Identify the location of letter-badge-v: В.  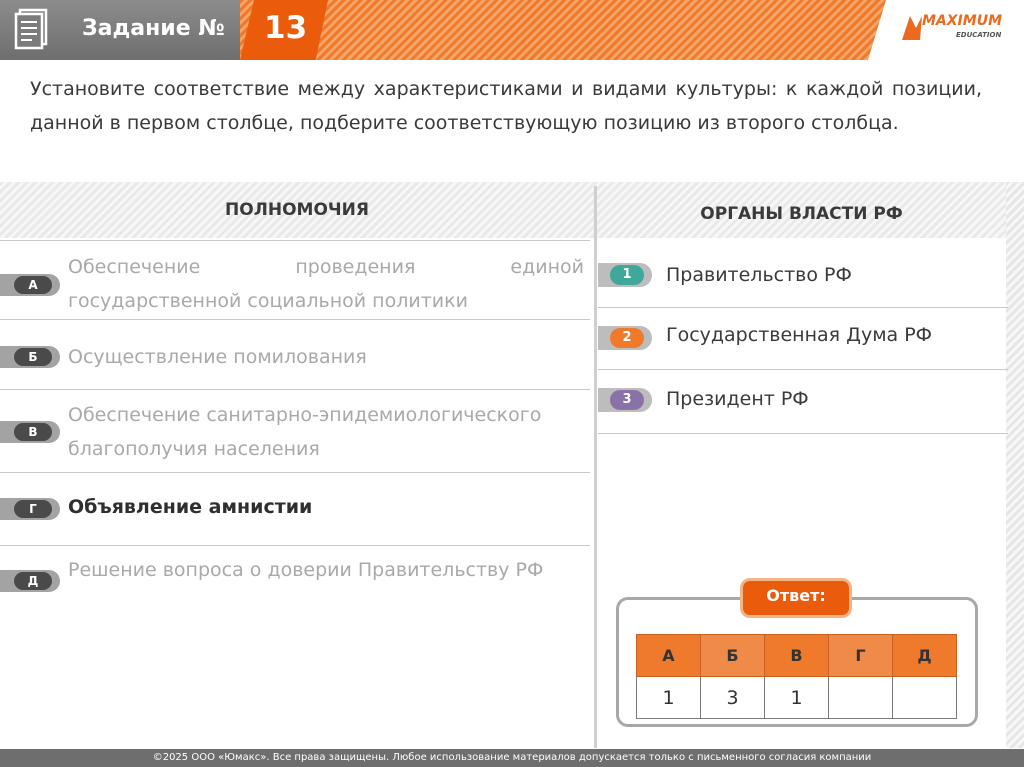
(30, 432).